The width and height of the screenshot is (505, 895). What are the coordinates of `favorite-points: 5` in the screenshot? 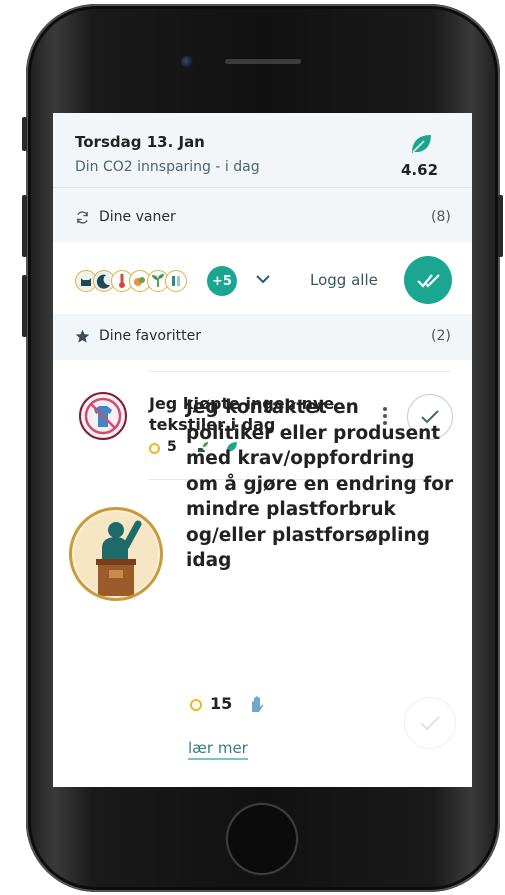 It's located at (172, 447).